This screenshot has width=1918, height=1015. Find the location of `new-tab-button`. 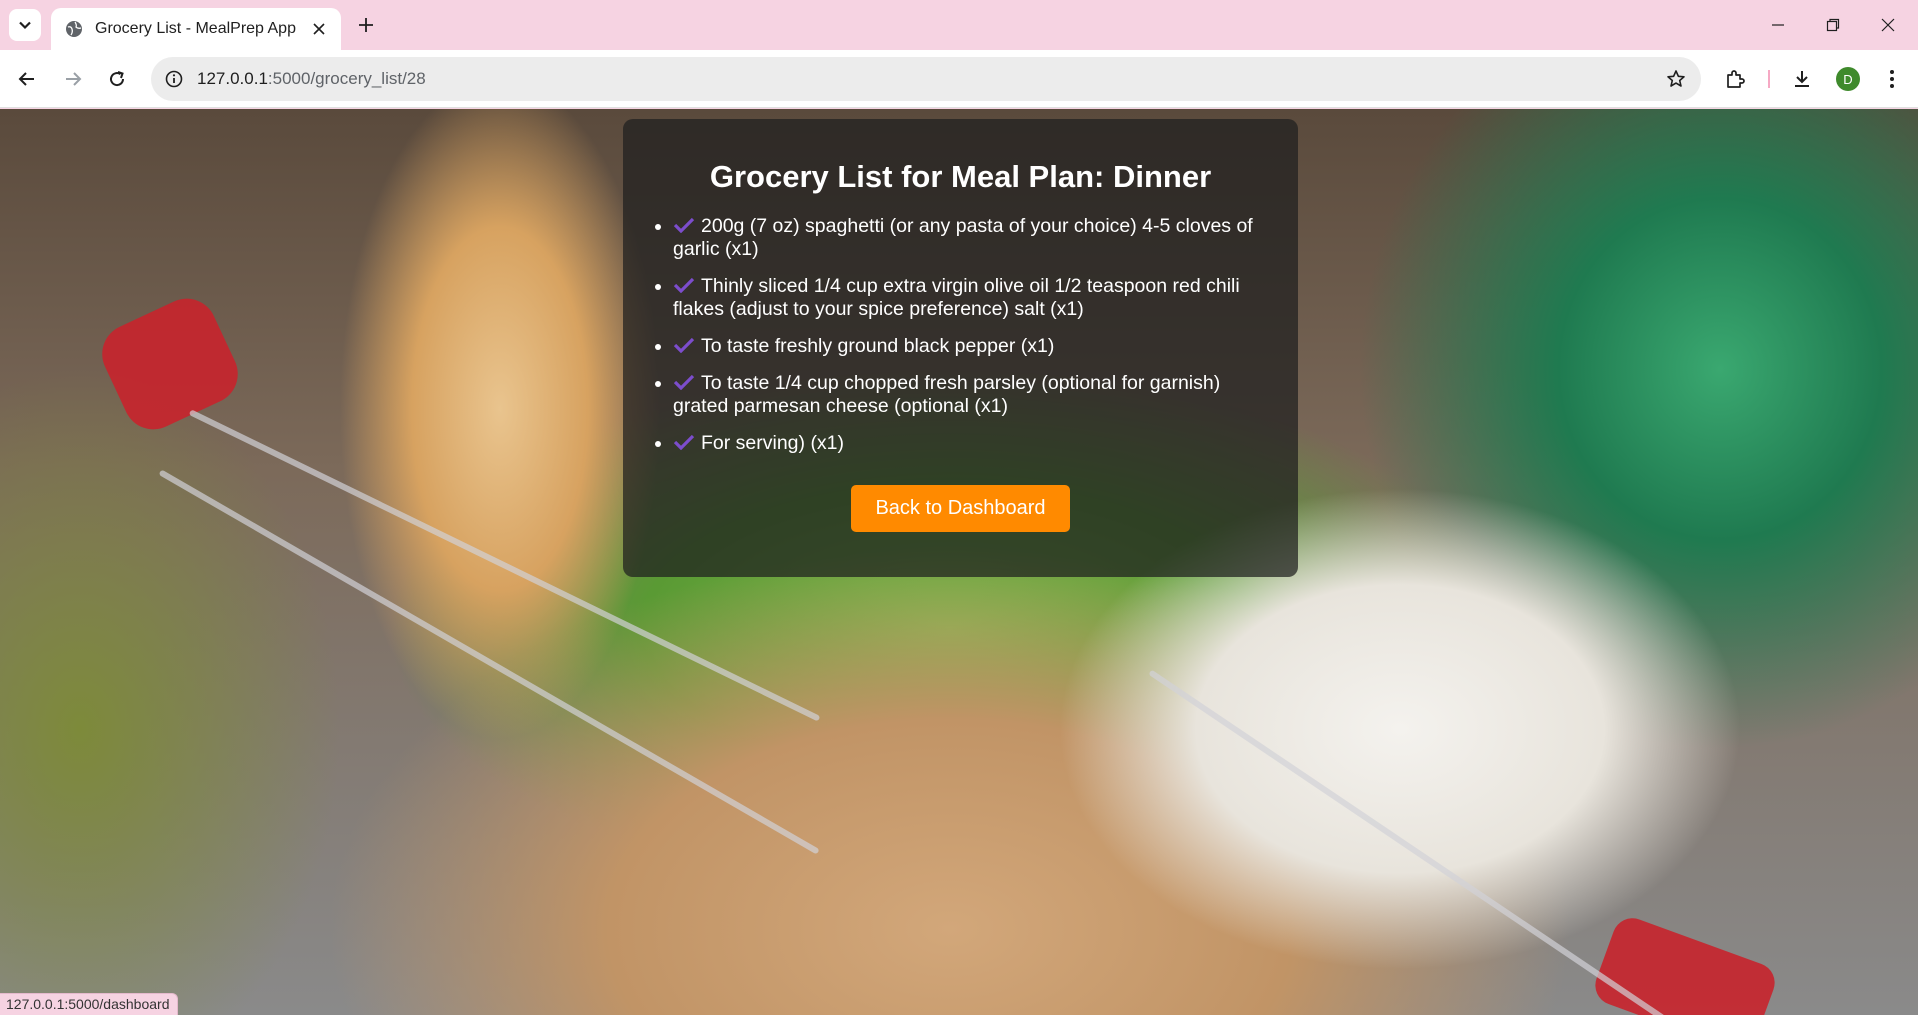

new-tab-button is located at coordinates (366, 25).